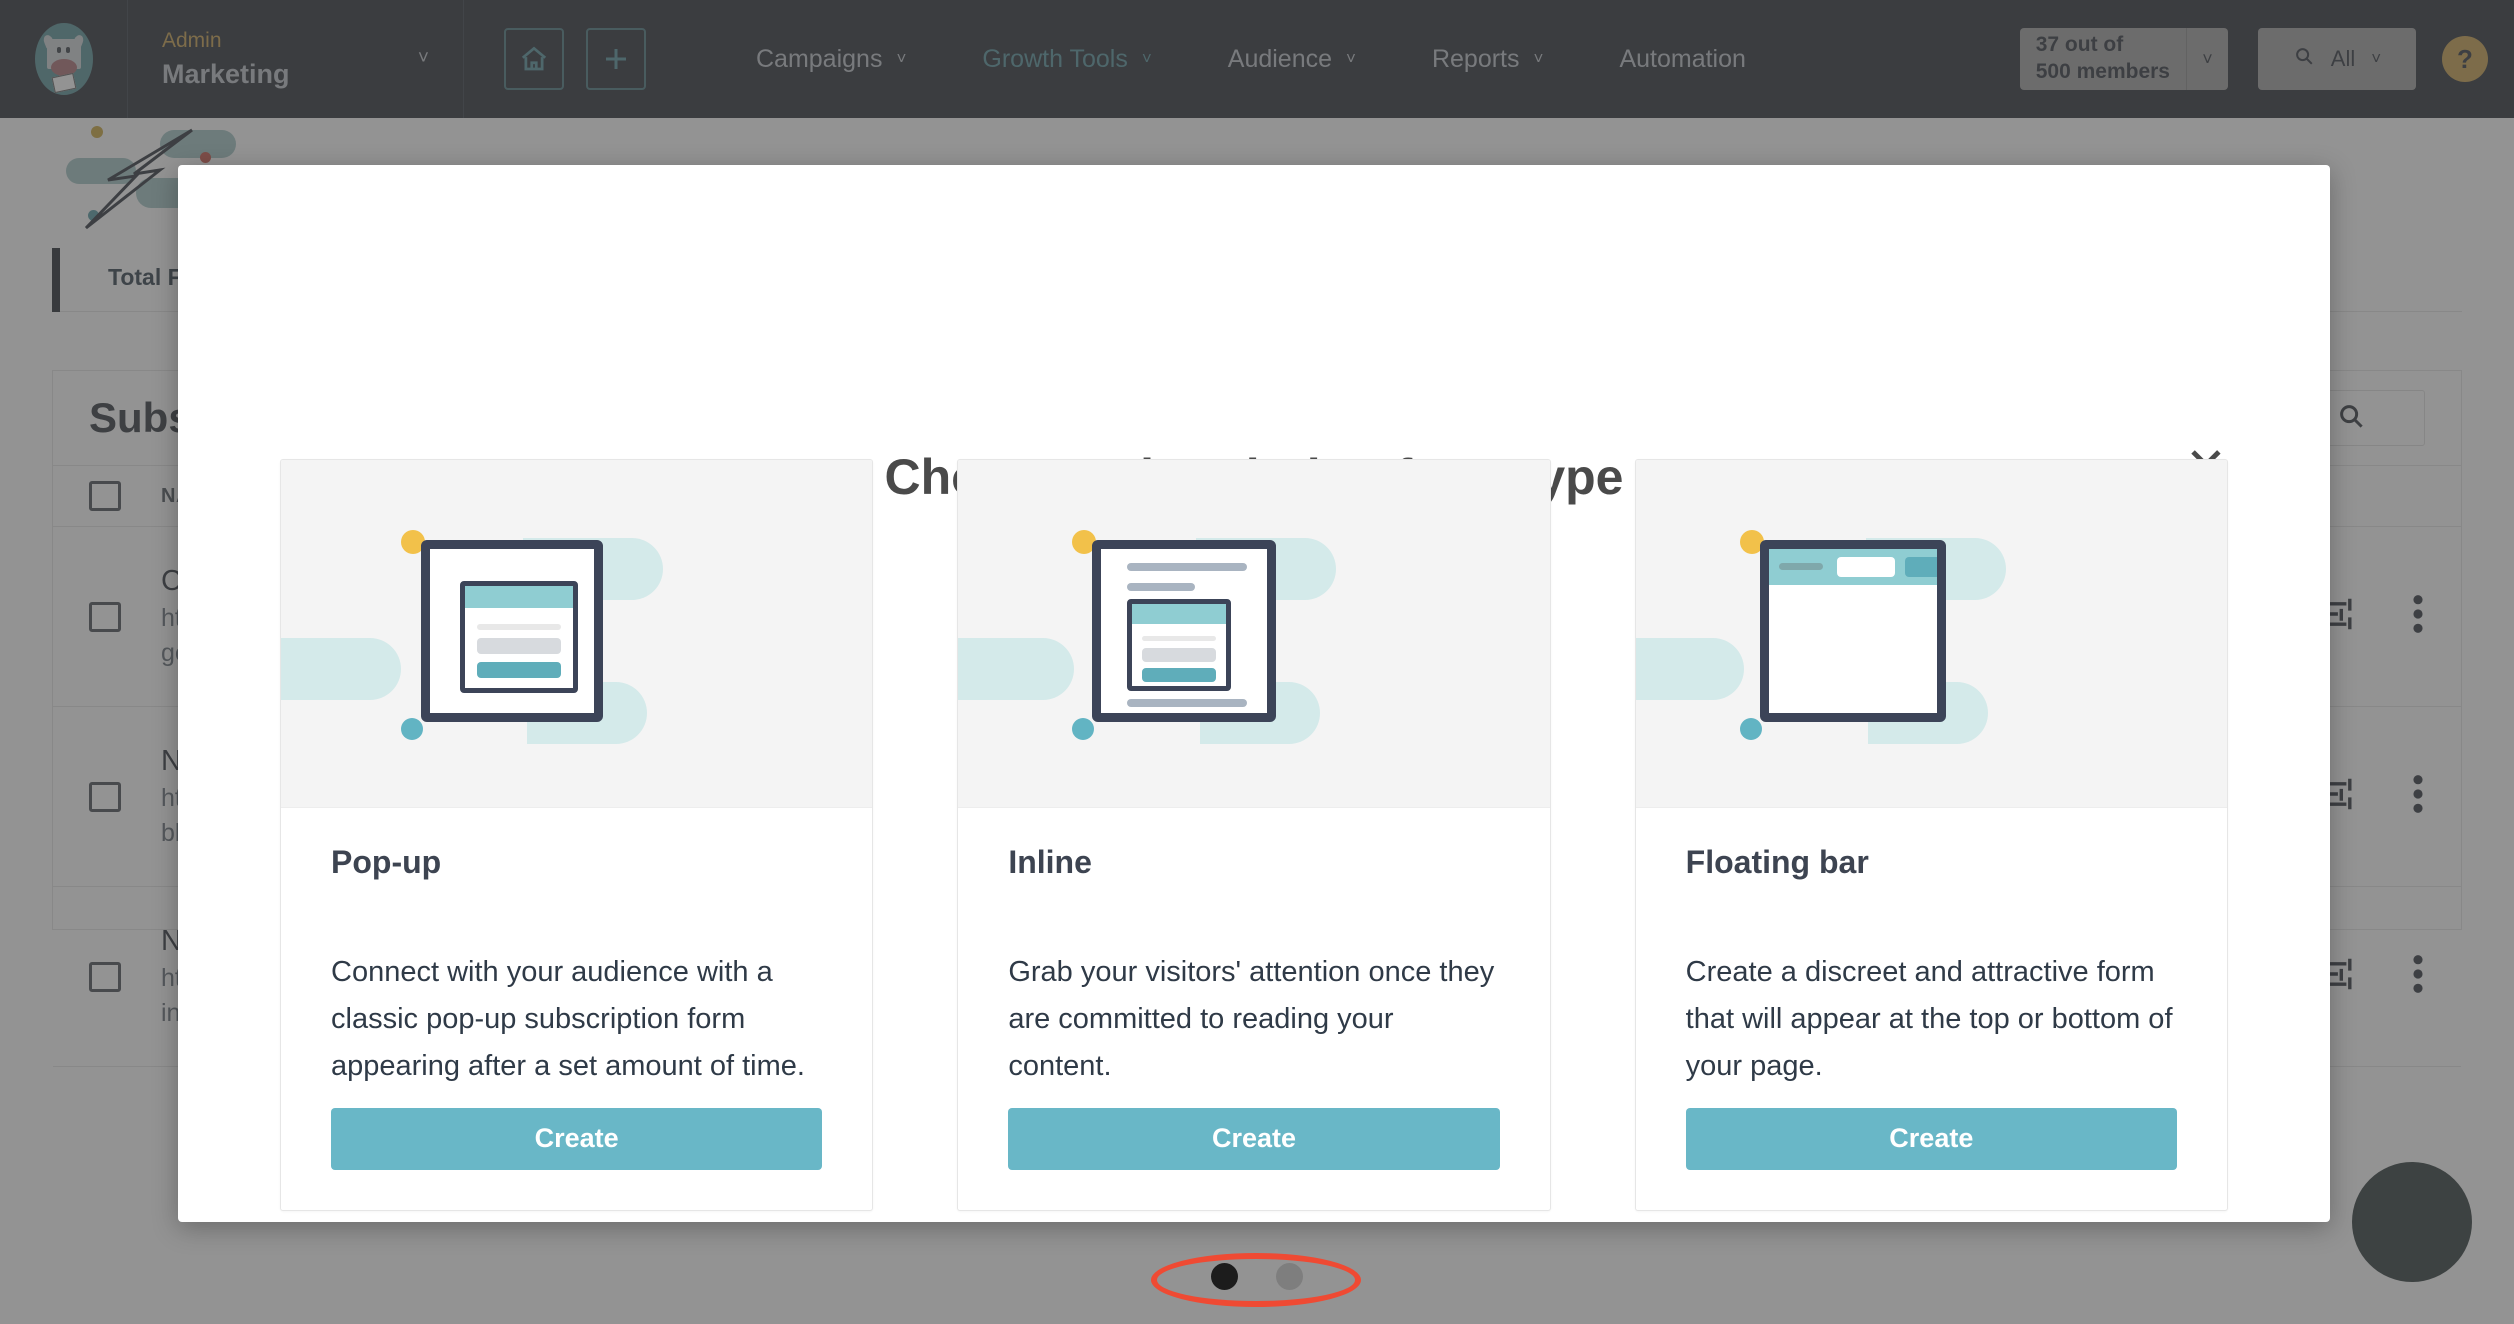 The height and width of the screenshot is (1324, 2514). Describe the element at coordinates (577, 634) in the screenshot. I see `popup-form-illustration` at that location.